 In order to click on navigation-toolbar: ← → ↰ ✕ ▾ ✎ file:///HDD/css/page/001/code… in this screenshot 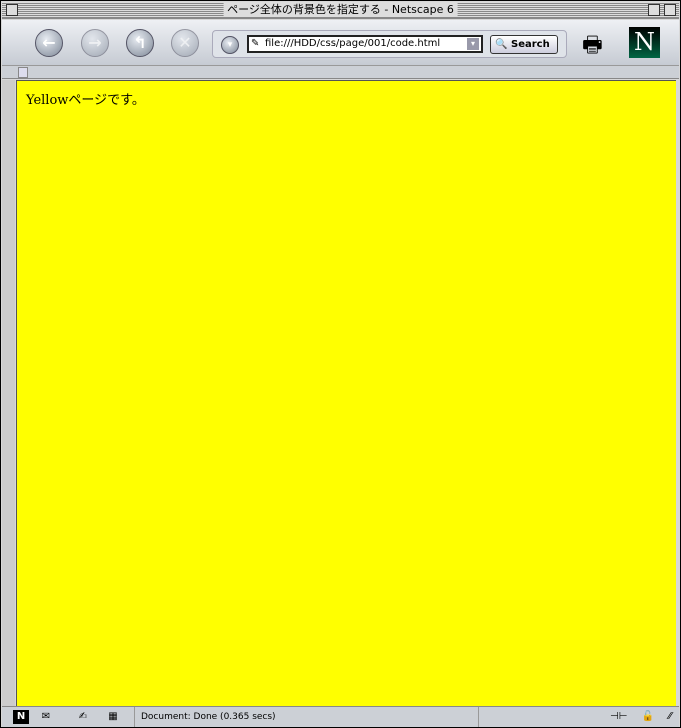, I will do `click(340, 43)`.